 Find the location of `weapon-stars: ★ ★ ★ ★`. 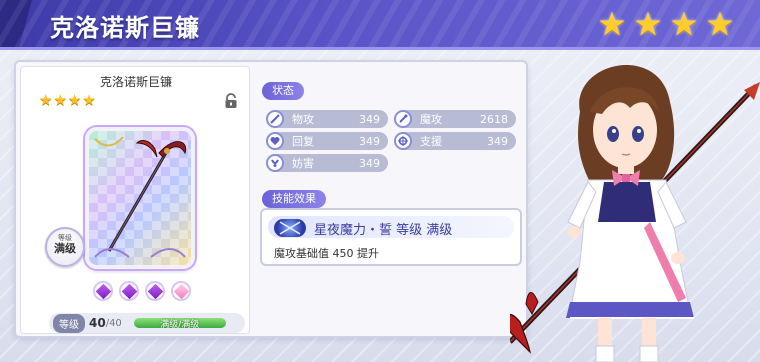

weapon-stars: ★ ★ ★ ★ is located at coordinates (67, 100).